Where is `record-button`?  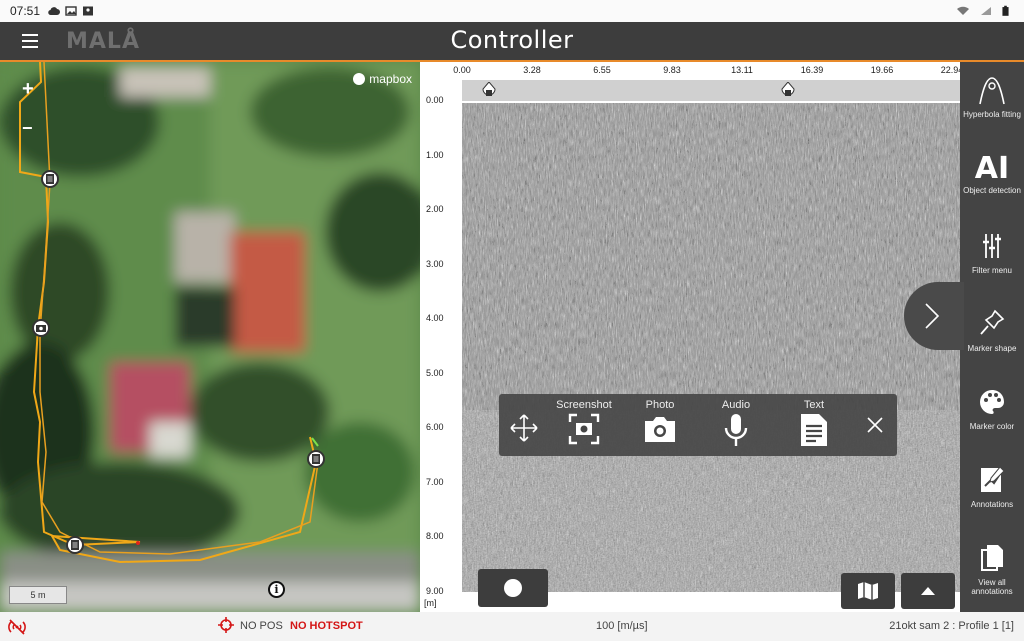 record-button is located at coordinates (513, 588).